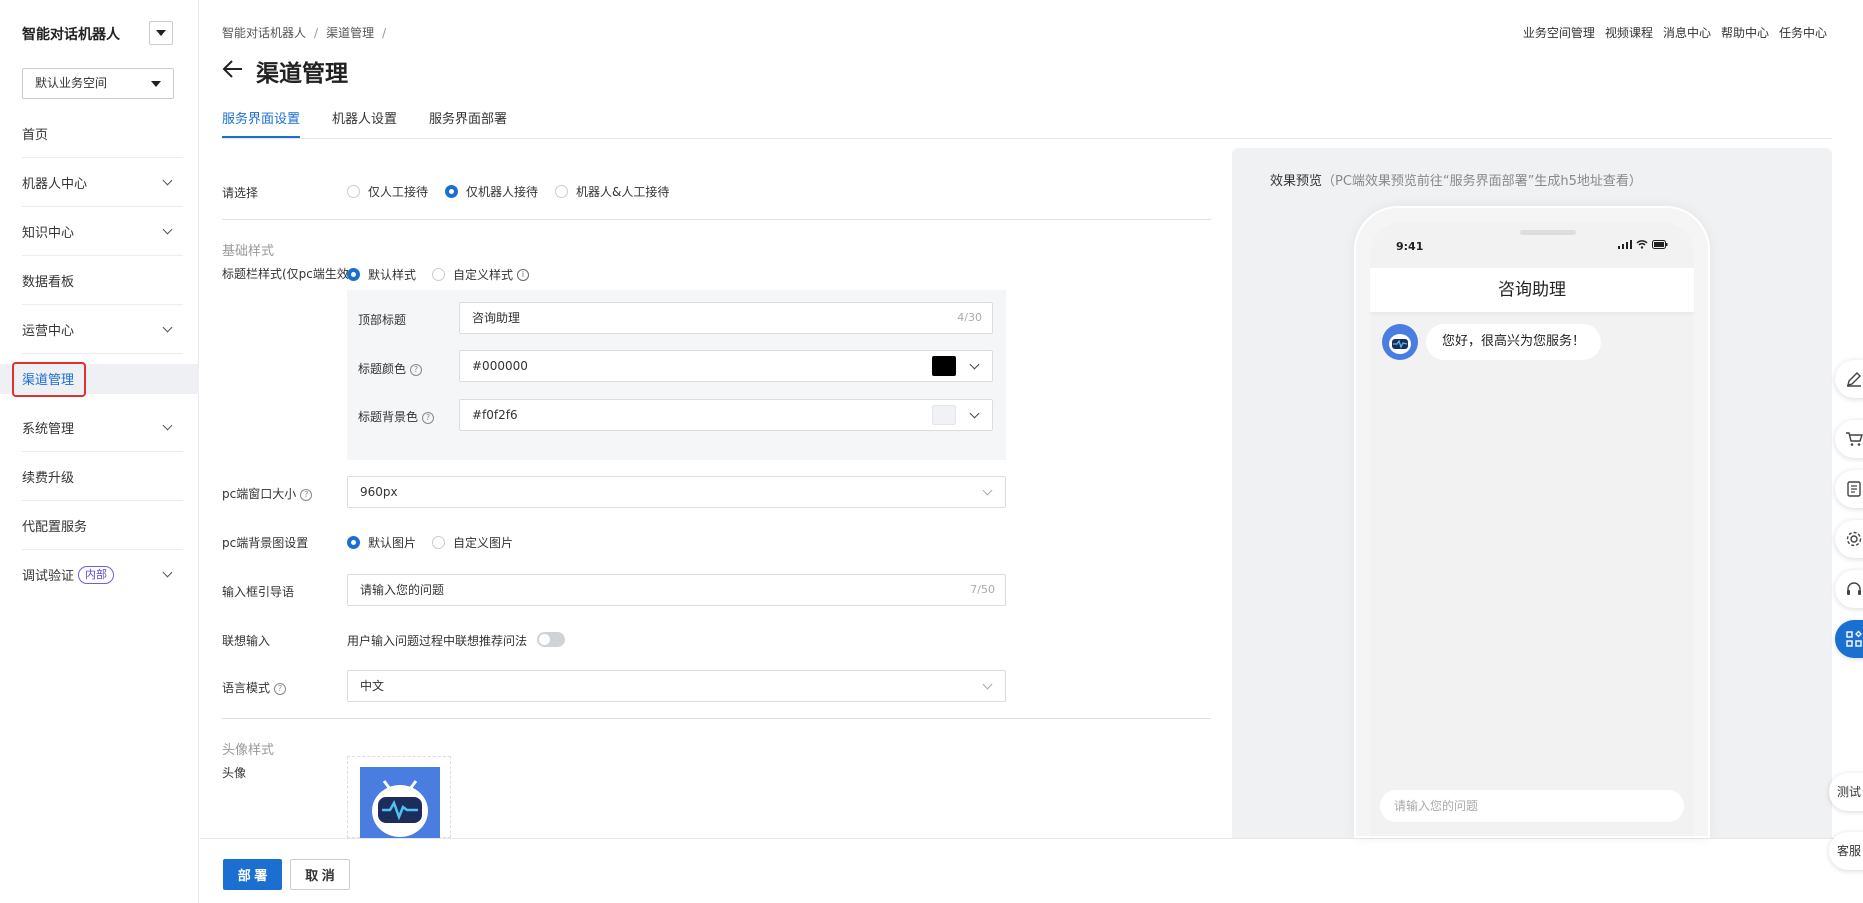 This screenshot has height=903, width=1863. What do you see at coordinates (1625, 244) in the screenshot?
I see `signal-icon` at bounding box center [1625, 244].